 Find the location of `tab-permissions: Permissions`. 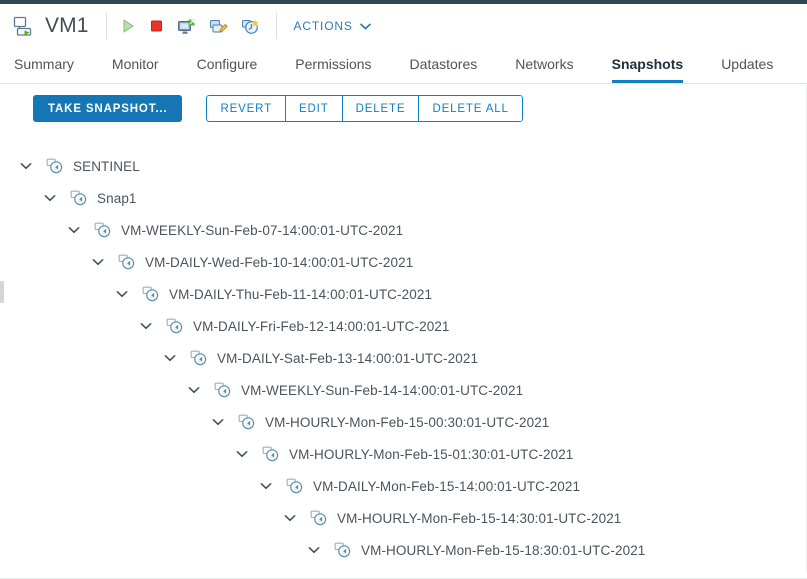

tab-permissions: Permissions is located at coordinates (333, 70).